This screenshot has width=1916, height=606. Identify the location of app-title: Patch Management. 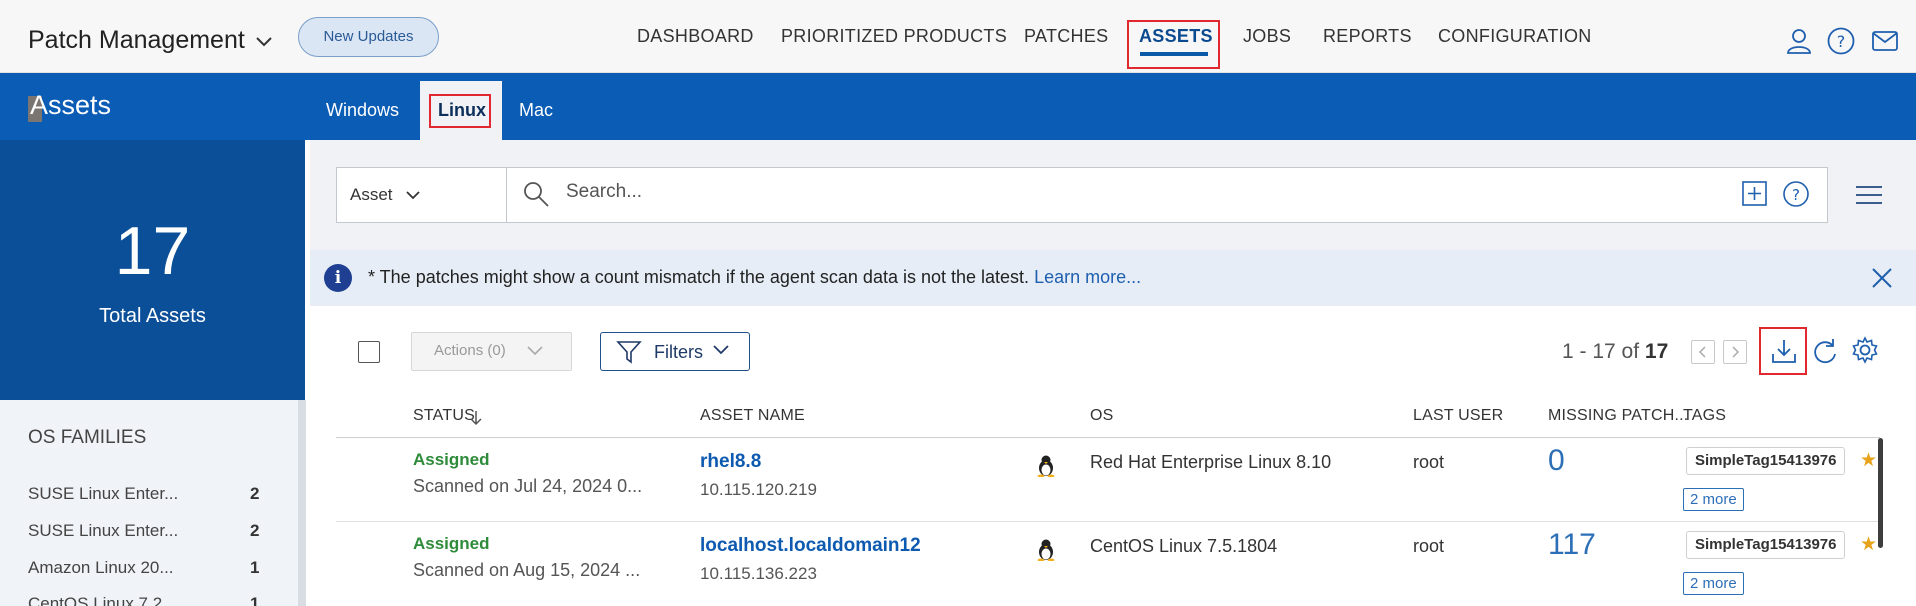
(136, 40).